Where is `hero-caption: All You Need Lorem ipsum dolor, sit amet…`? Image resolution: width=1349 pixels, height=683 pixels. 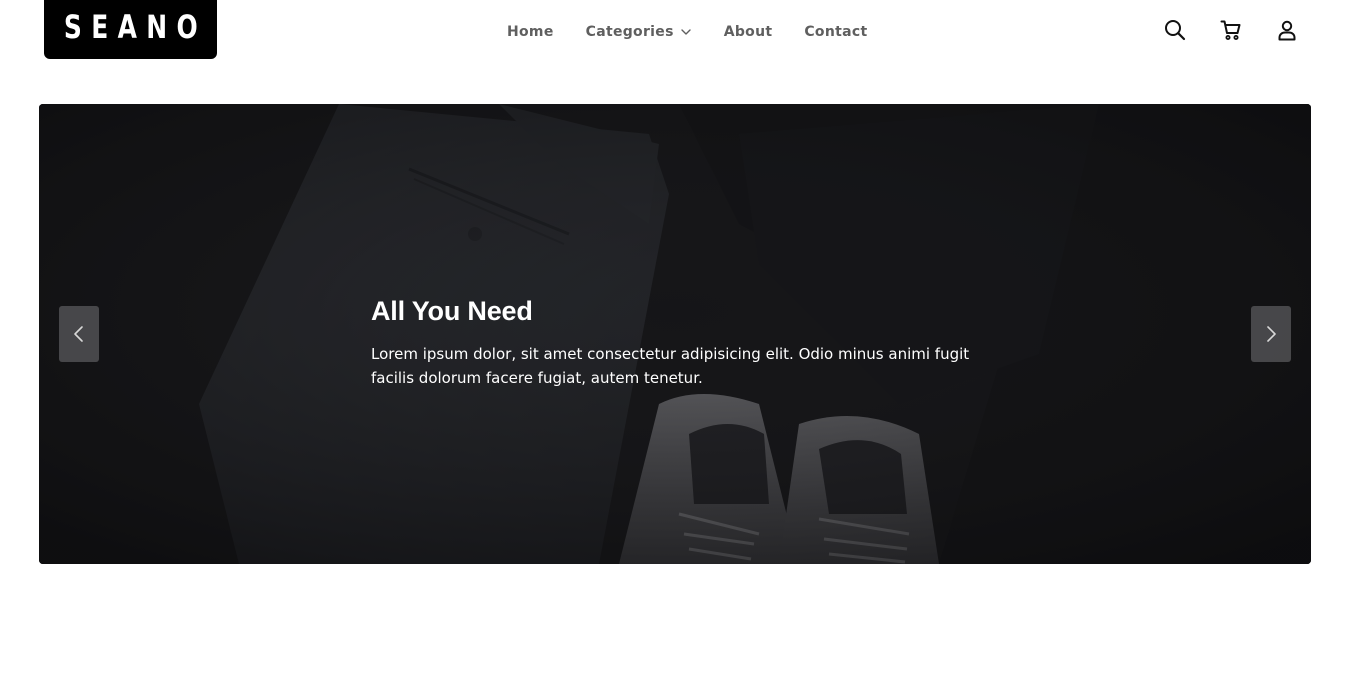 hero-caption: All You Need Lorem ipsum dolor, sit amet… is located at coordinates (681, 342).